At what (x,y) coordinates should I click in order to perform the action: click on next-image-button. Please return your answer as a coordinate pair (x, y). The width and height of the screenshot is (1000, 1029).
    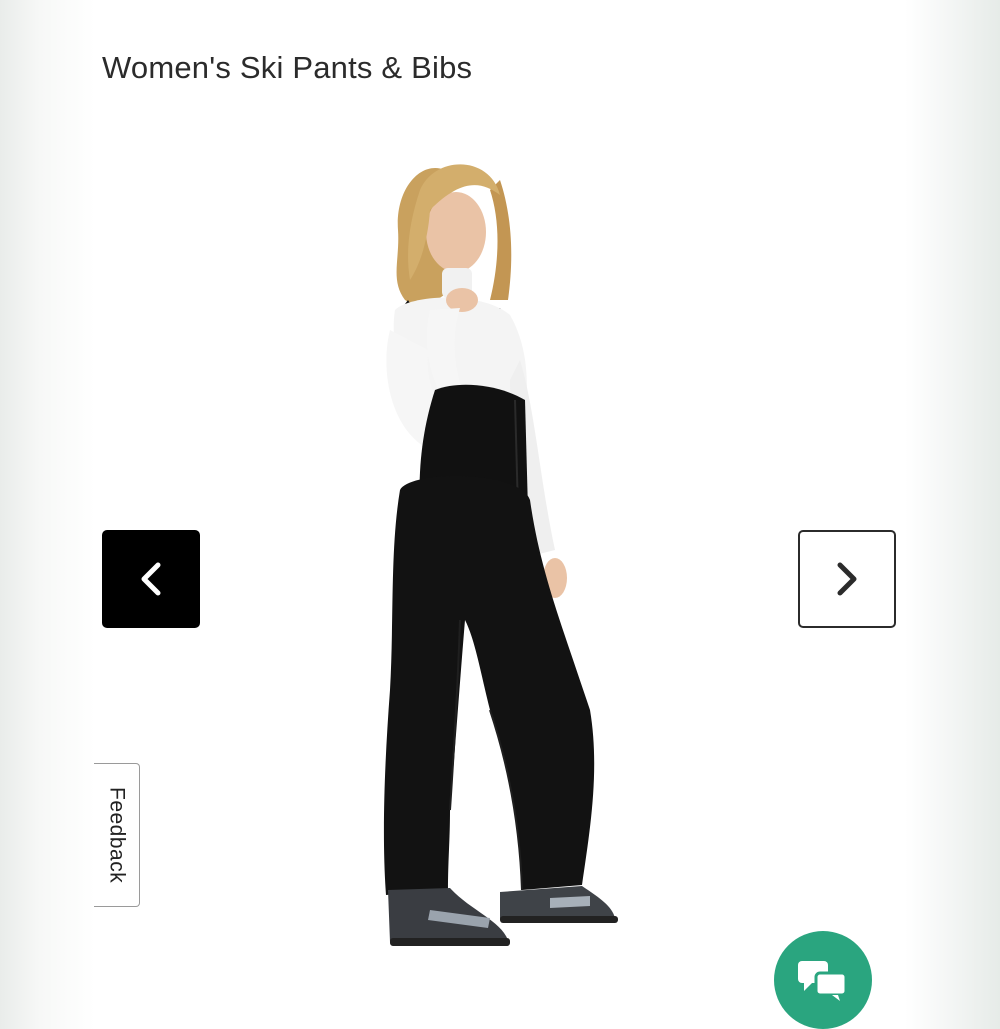
    Looking at the image, I should click on (847, 579).